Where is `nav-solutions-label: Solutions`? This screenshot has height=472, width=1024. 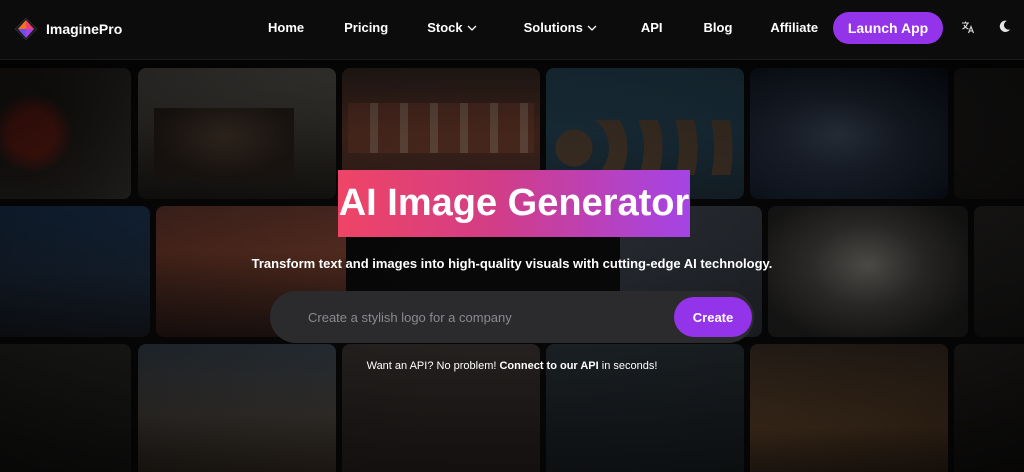
nav-solutions-label: Solutions is located at coordinates (553, 27).